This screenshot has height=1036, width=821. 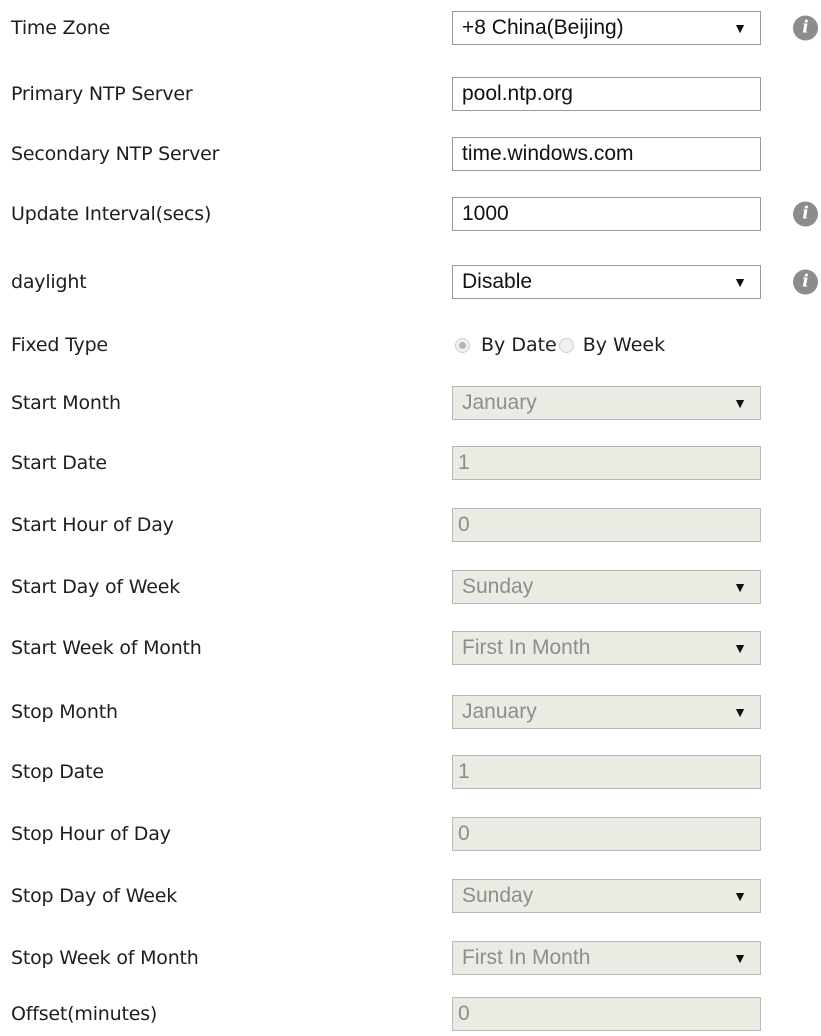 I want to click on stop-month-row: Stop Month January ▼, so click(x=410, y=712).